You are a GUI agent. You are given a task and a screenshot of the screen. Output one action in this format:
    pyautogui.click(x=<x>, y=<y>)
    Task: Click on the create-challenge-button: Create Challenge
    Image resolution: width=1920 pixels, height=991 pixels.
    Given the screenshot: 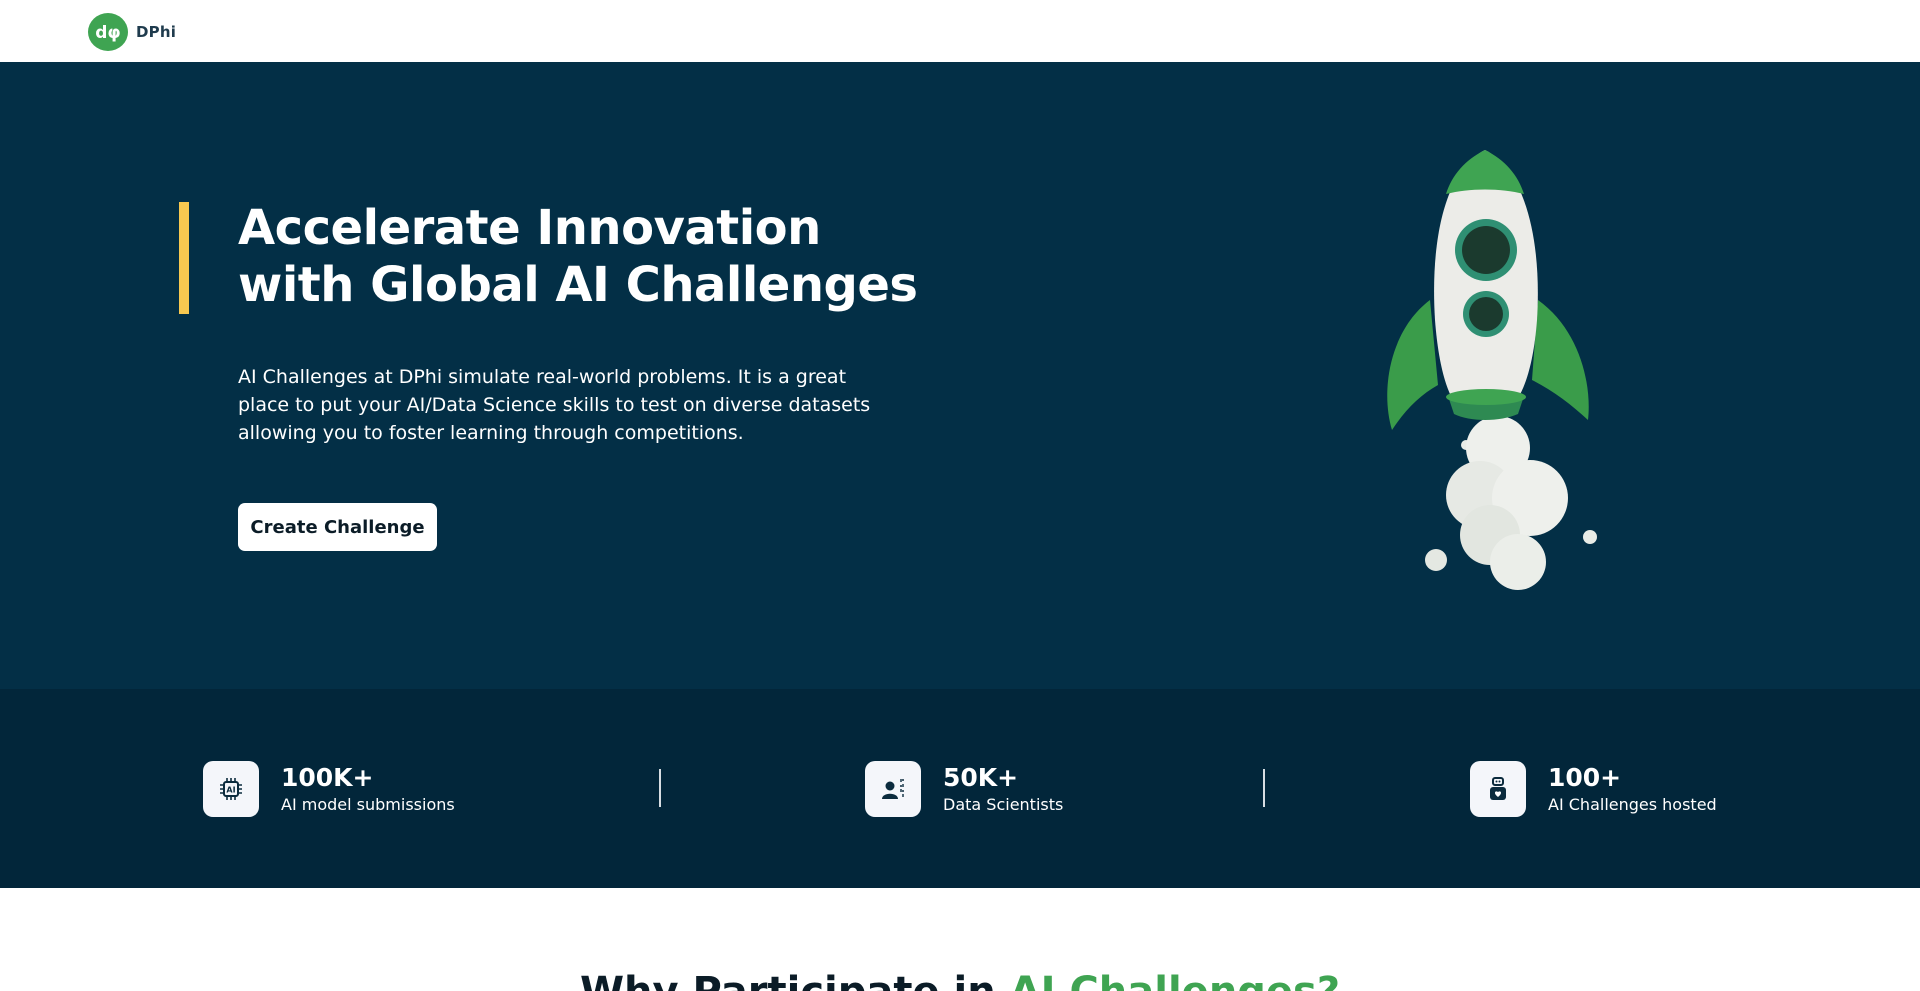 What is the action you would take?
    pyautogui.click(x=337, y=527)
    